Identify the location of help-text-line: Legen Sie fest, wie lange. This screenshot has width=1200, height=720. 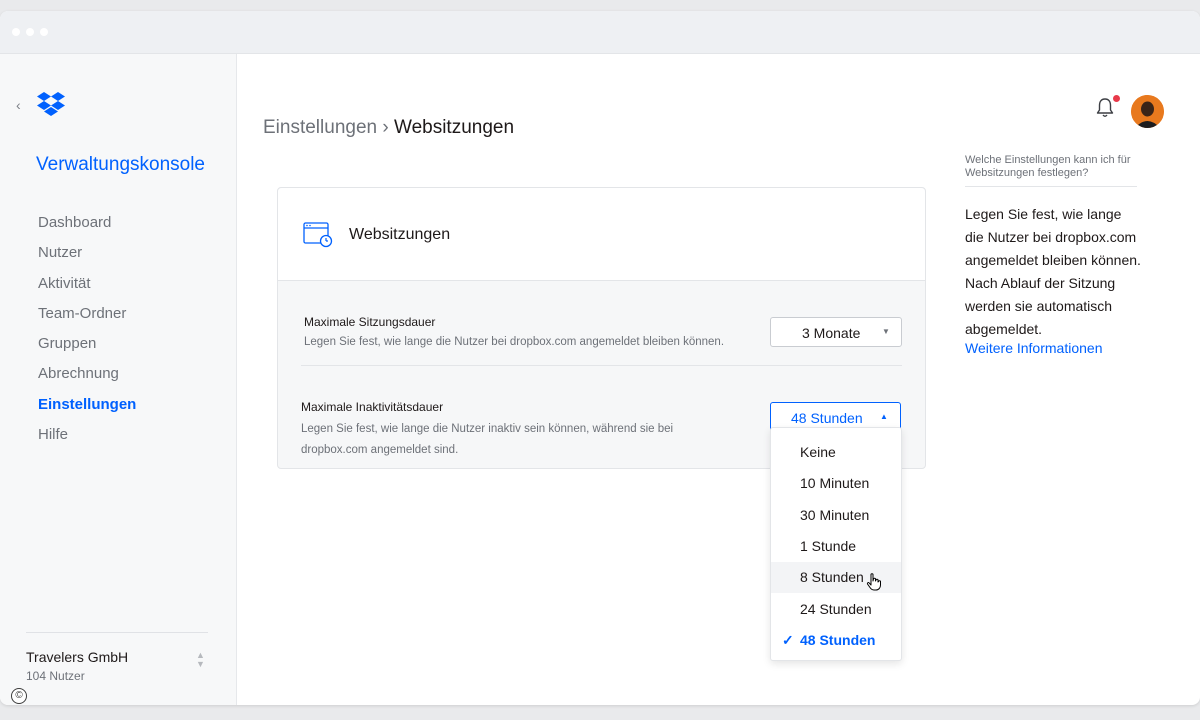
(1043, 214).